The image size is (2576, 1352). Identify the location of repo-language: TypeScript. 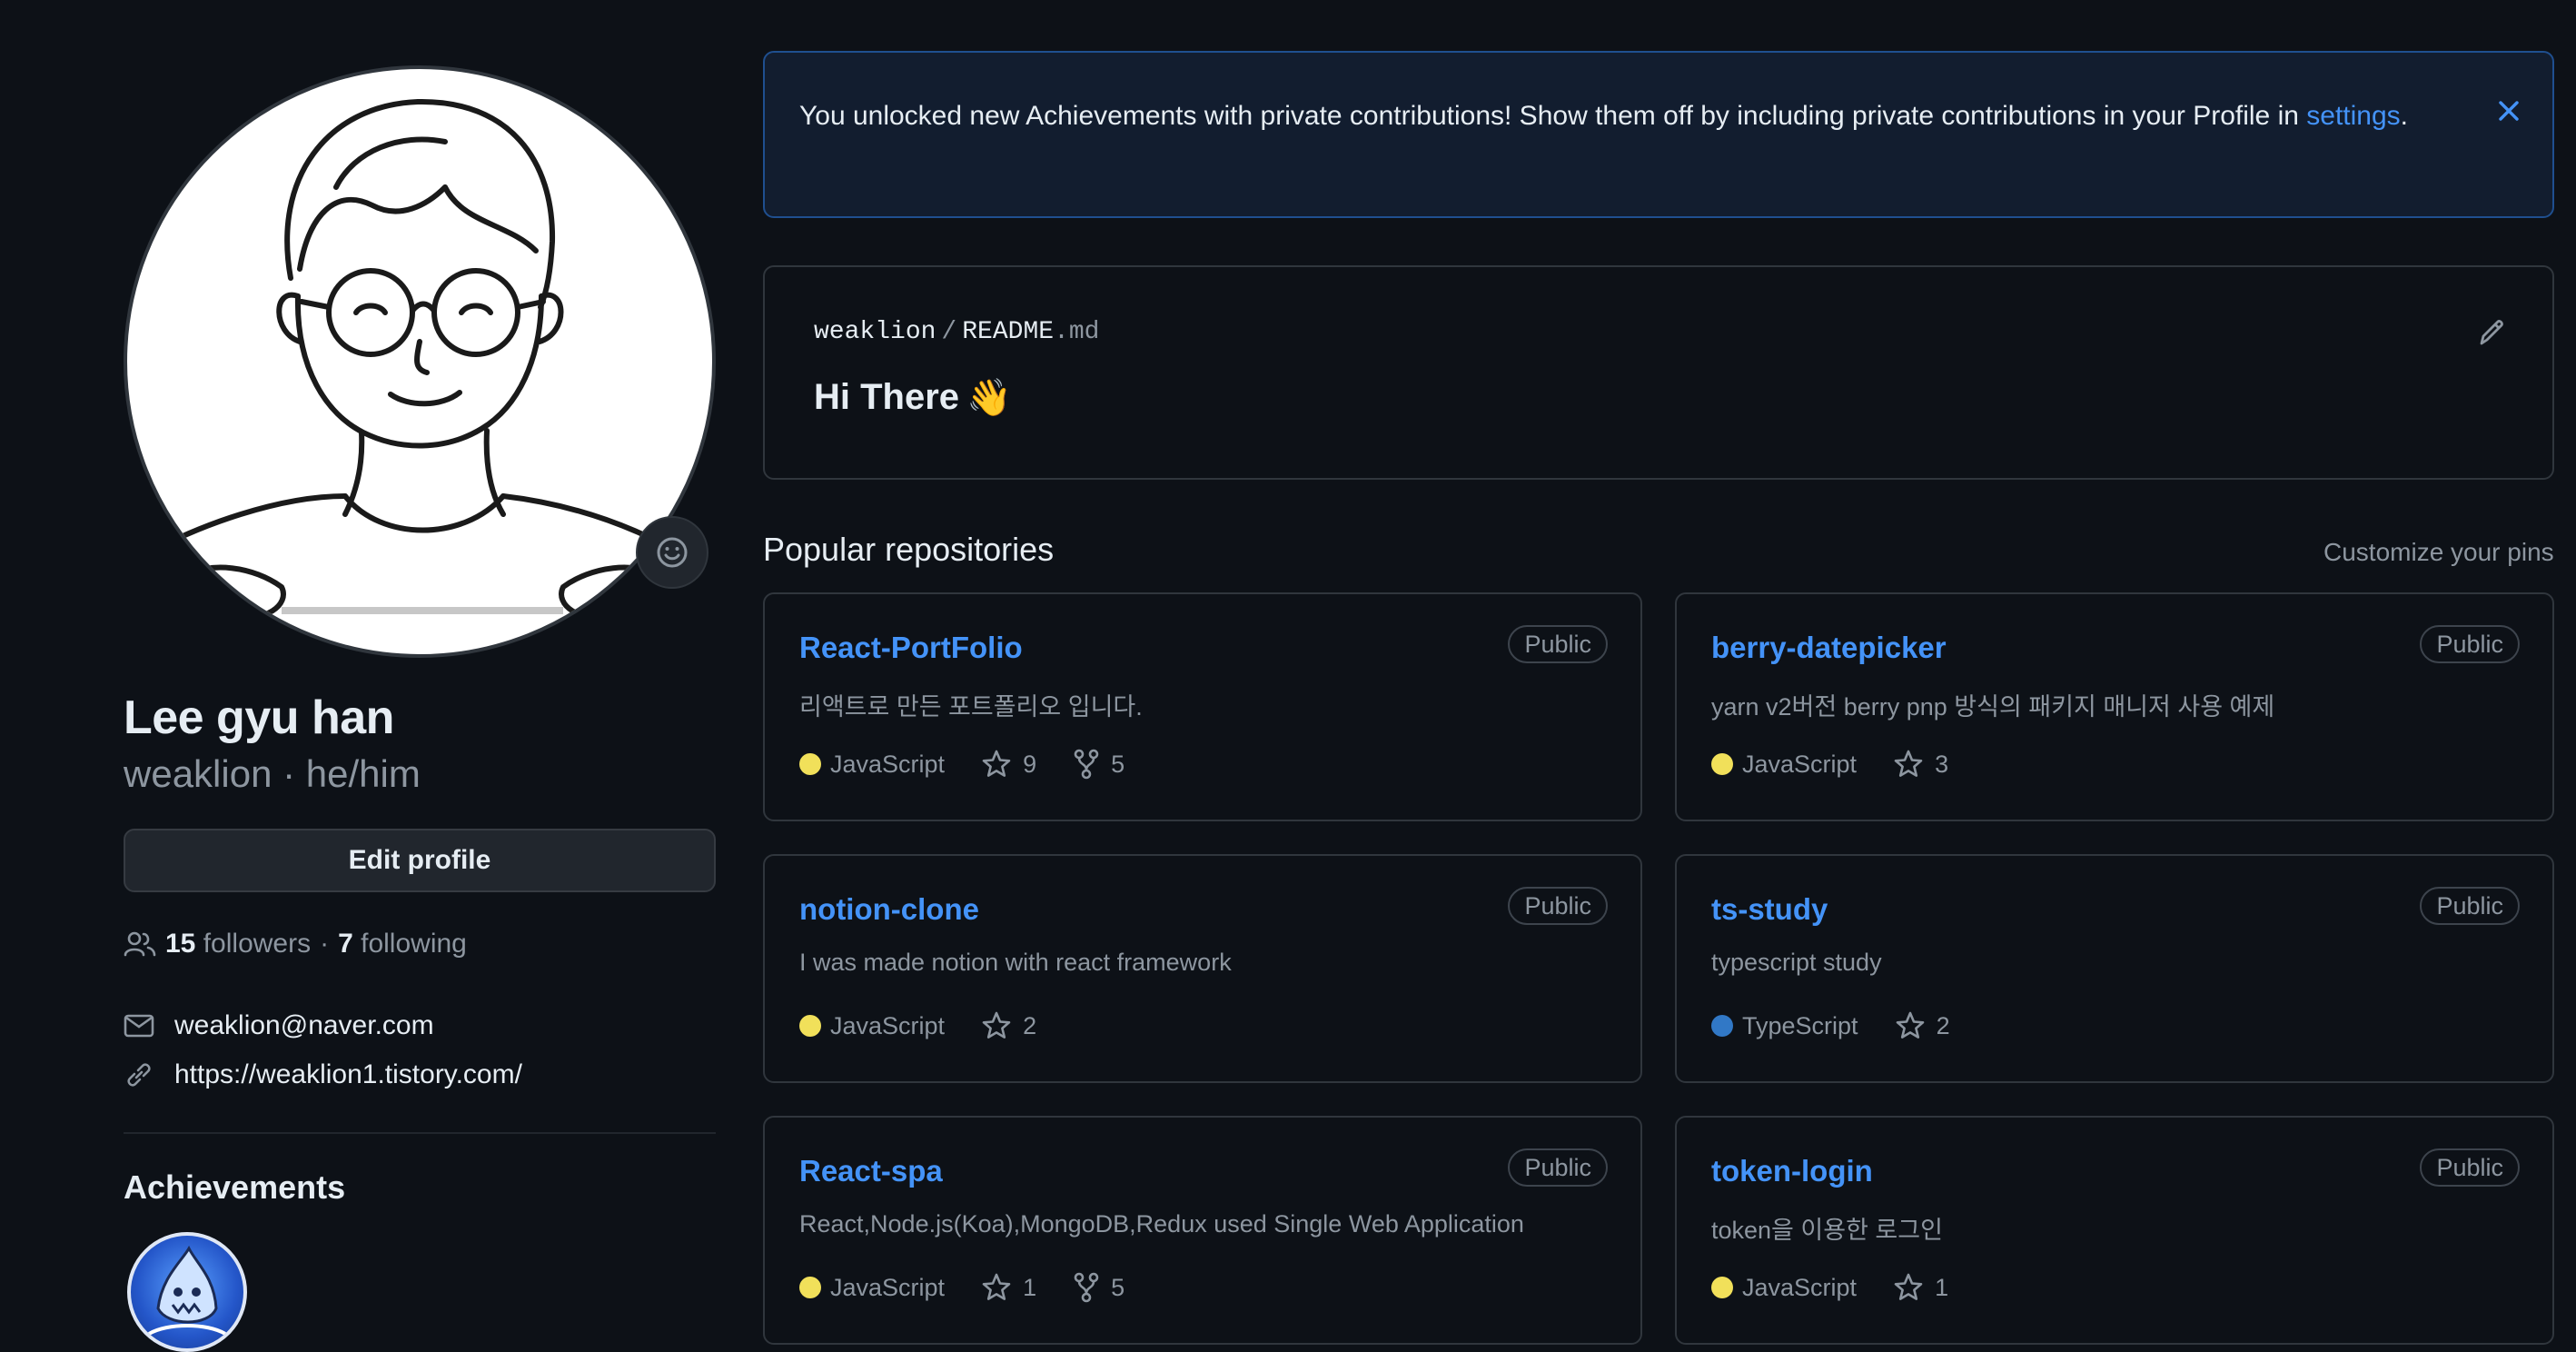
(1784, 1026).